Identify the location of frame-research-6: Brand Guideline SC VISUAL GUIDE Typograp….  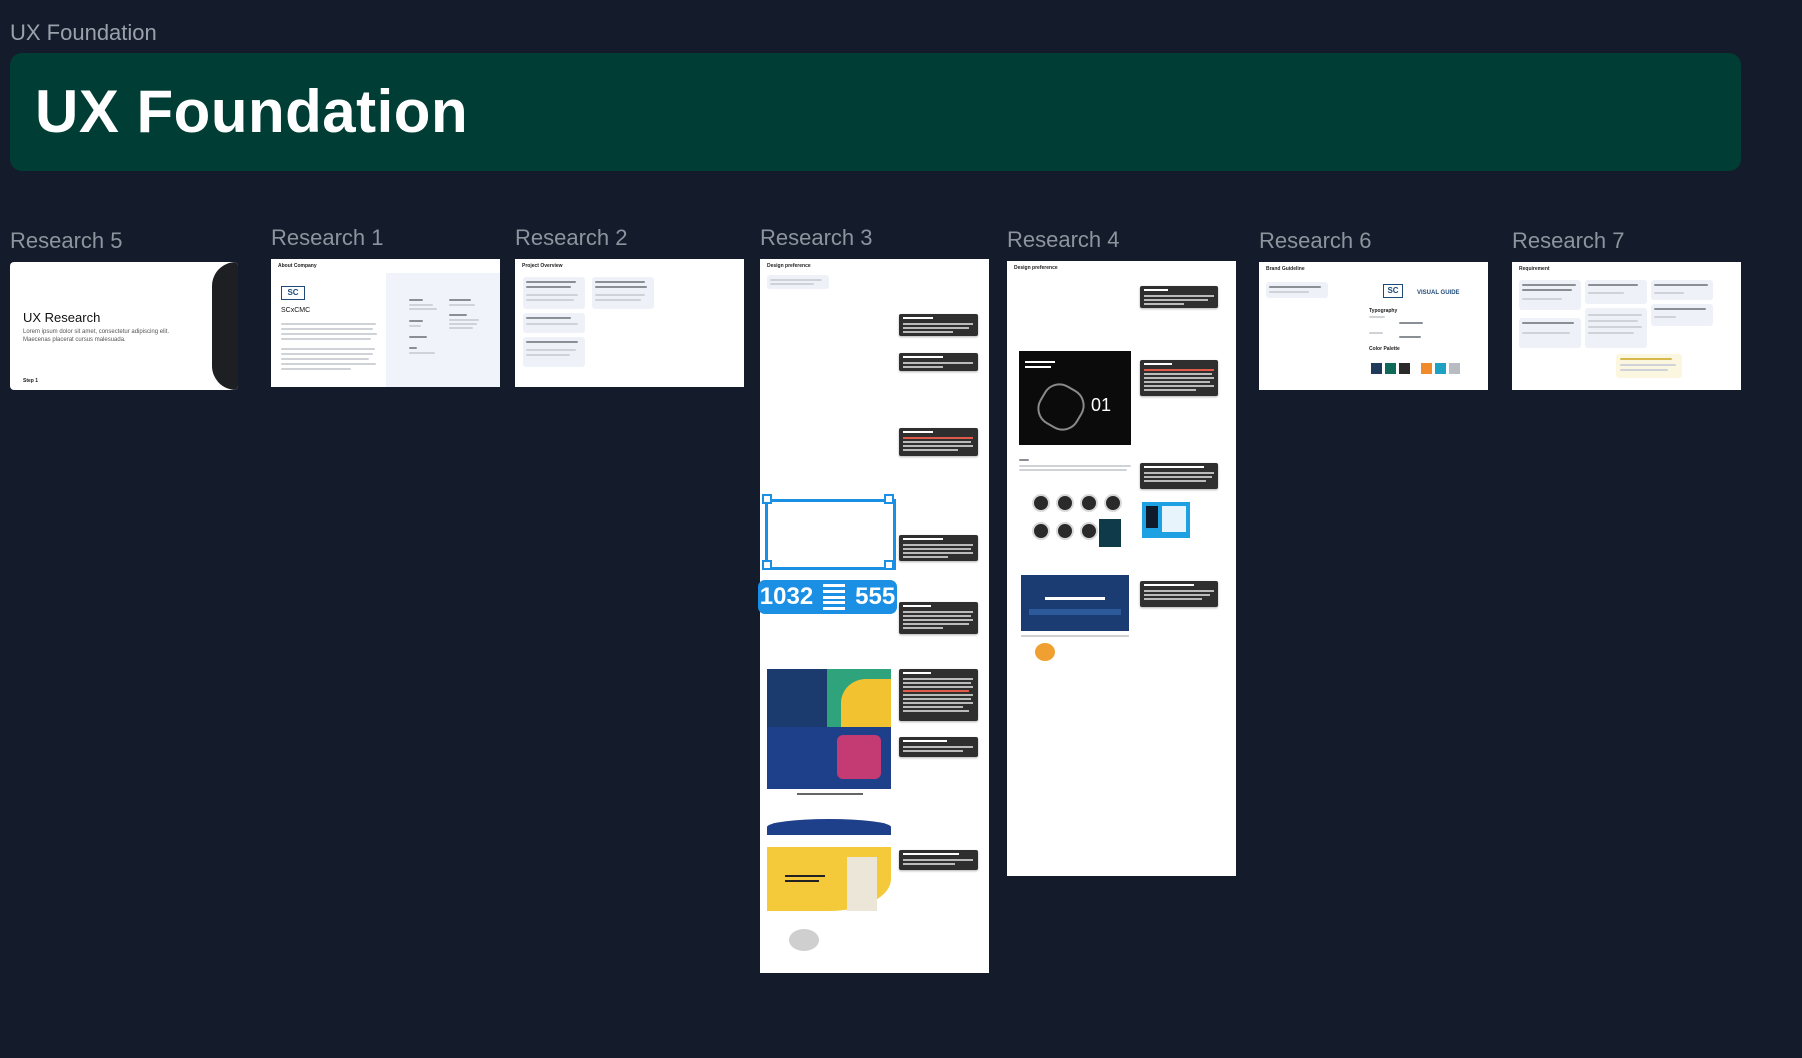
(1373, 326).